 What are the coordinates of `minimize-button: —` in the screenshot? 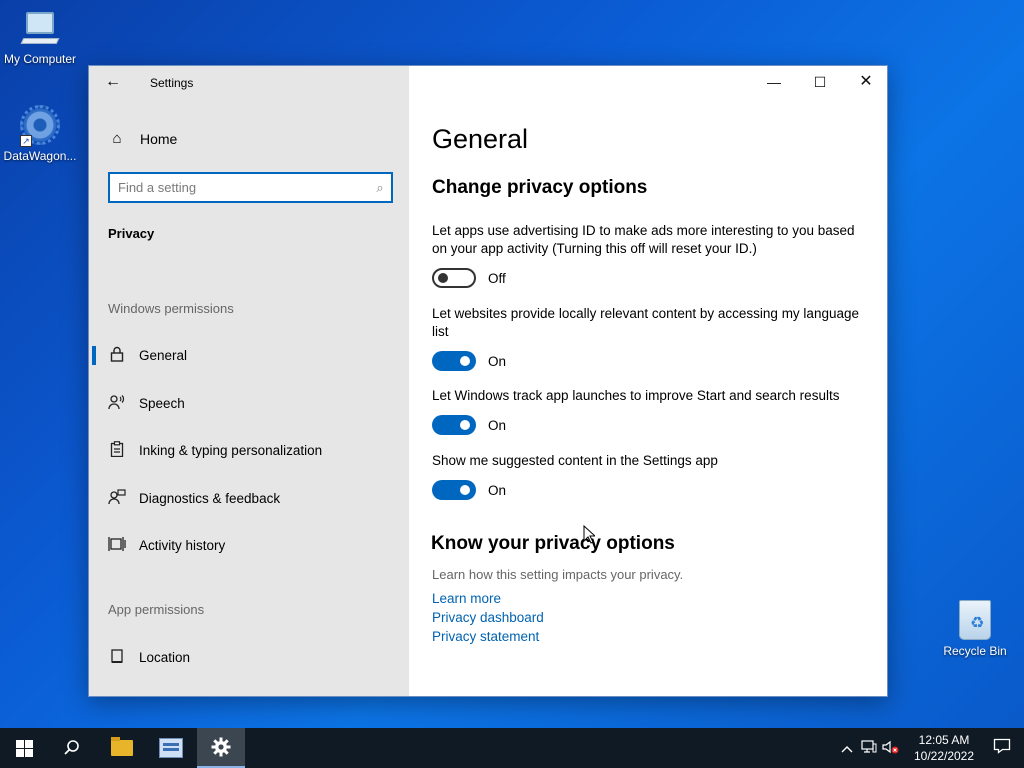 It's located at (774, 82).